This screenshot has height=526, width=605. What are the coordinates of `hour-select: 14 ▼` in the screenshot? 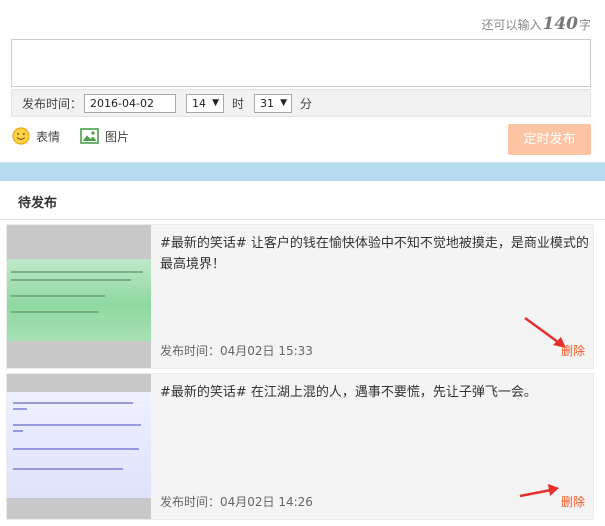 It's located at (205, 103).